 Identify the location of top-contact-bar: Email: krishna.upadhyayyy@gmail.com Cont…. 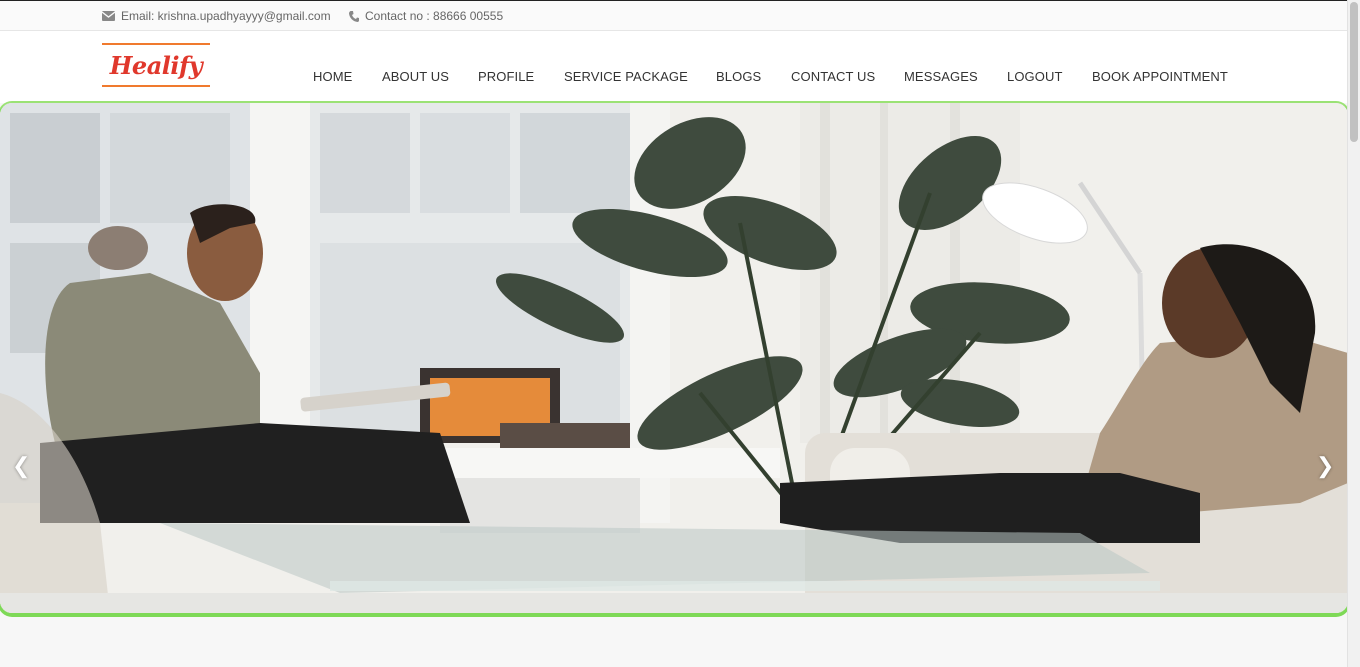
(673, 15).